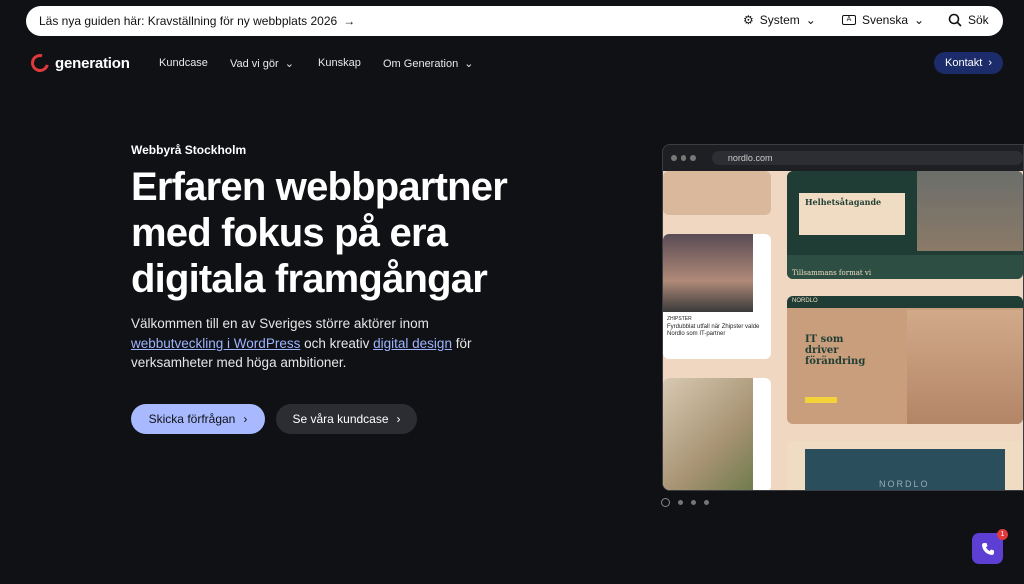 This screenshot has width=1024, height=584. What do you see at coordinates (340, 419) in the screenshot?
I see `button-label: Se våra kundcase` at bounding box center [340, 419].